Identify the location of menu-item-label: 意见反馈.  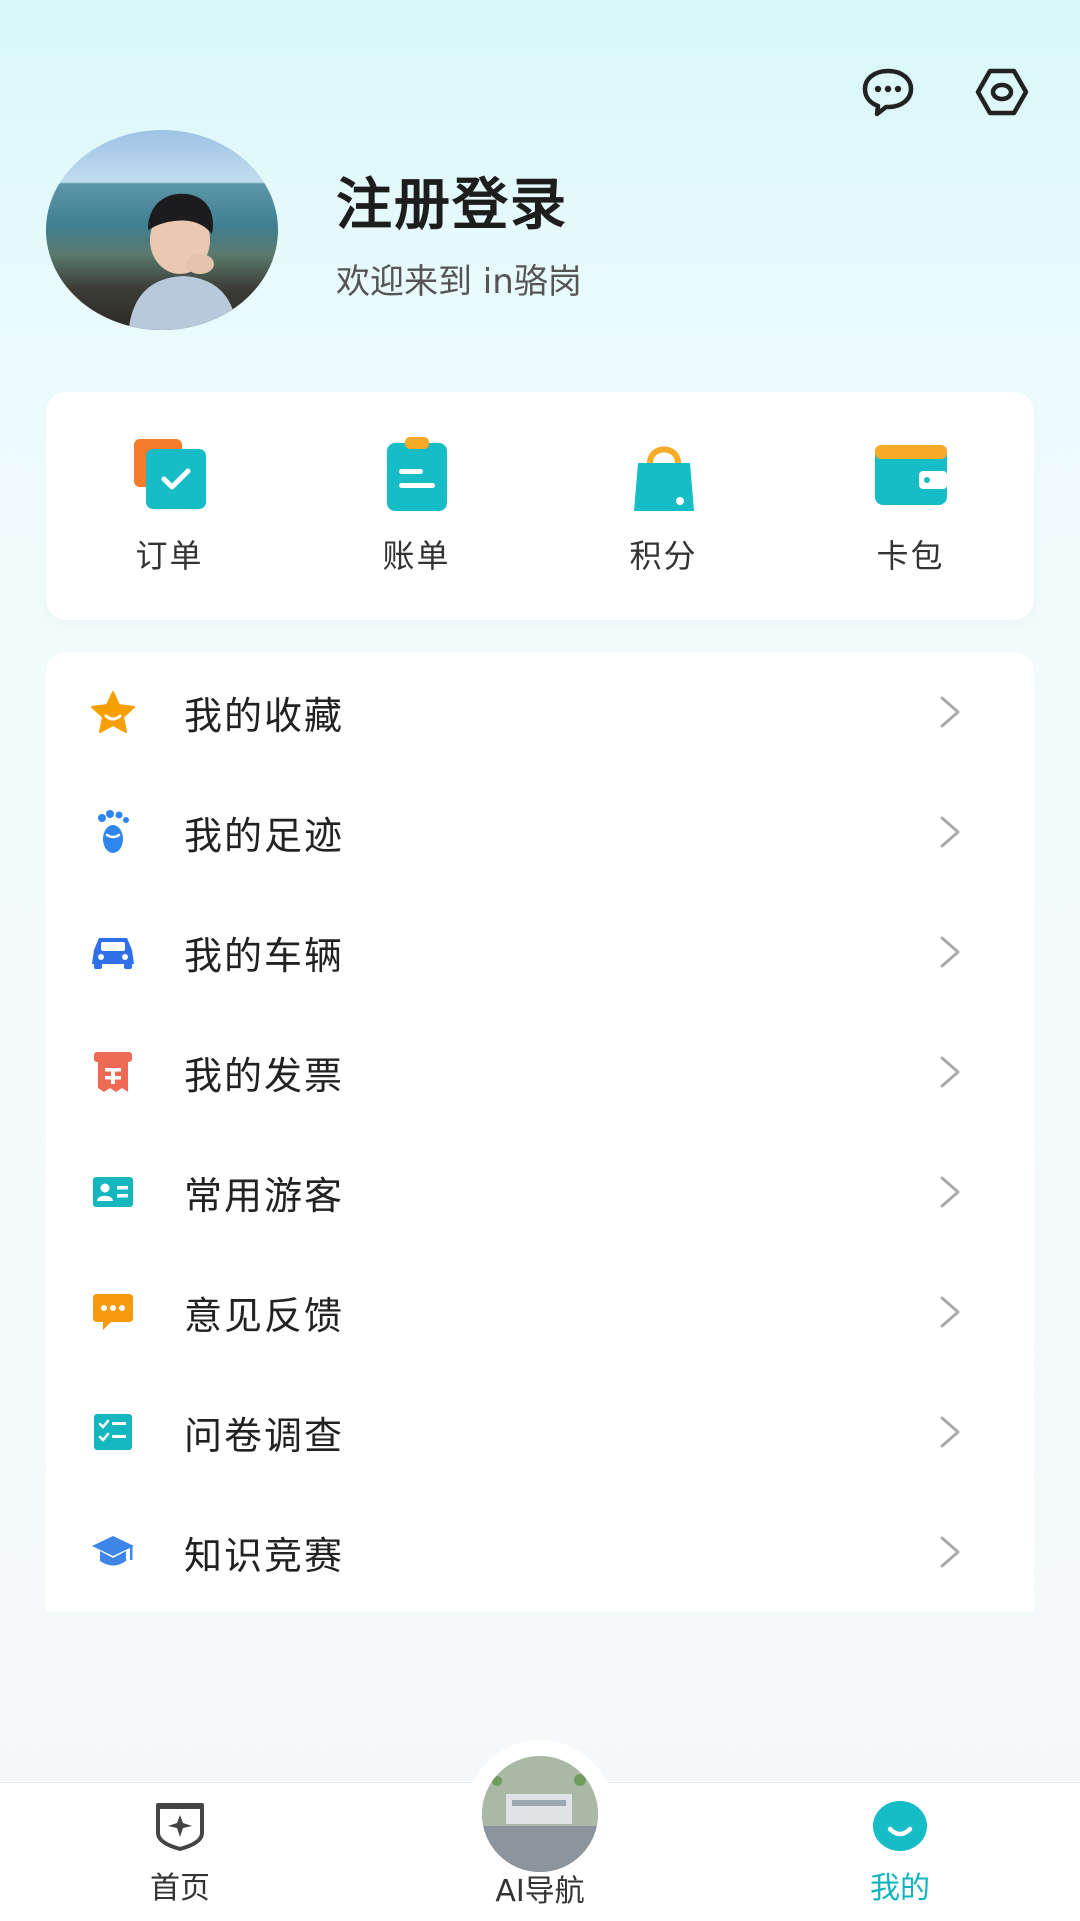
(264, 1315).